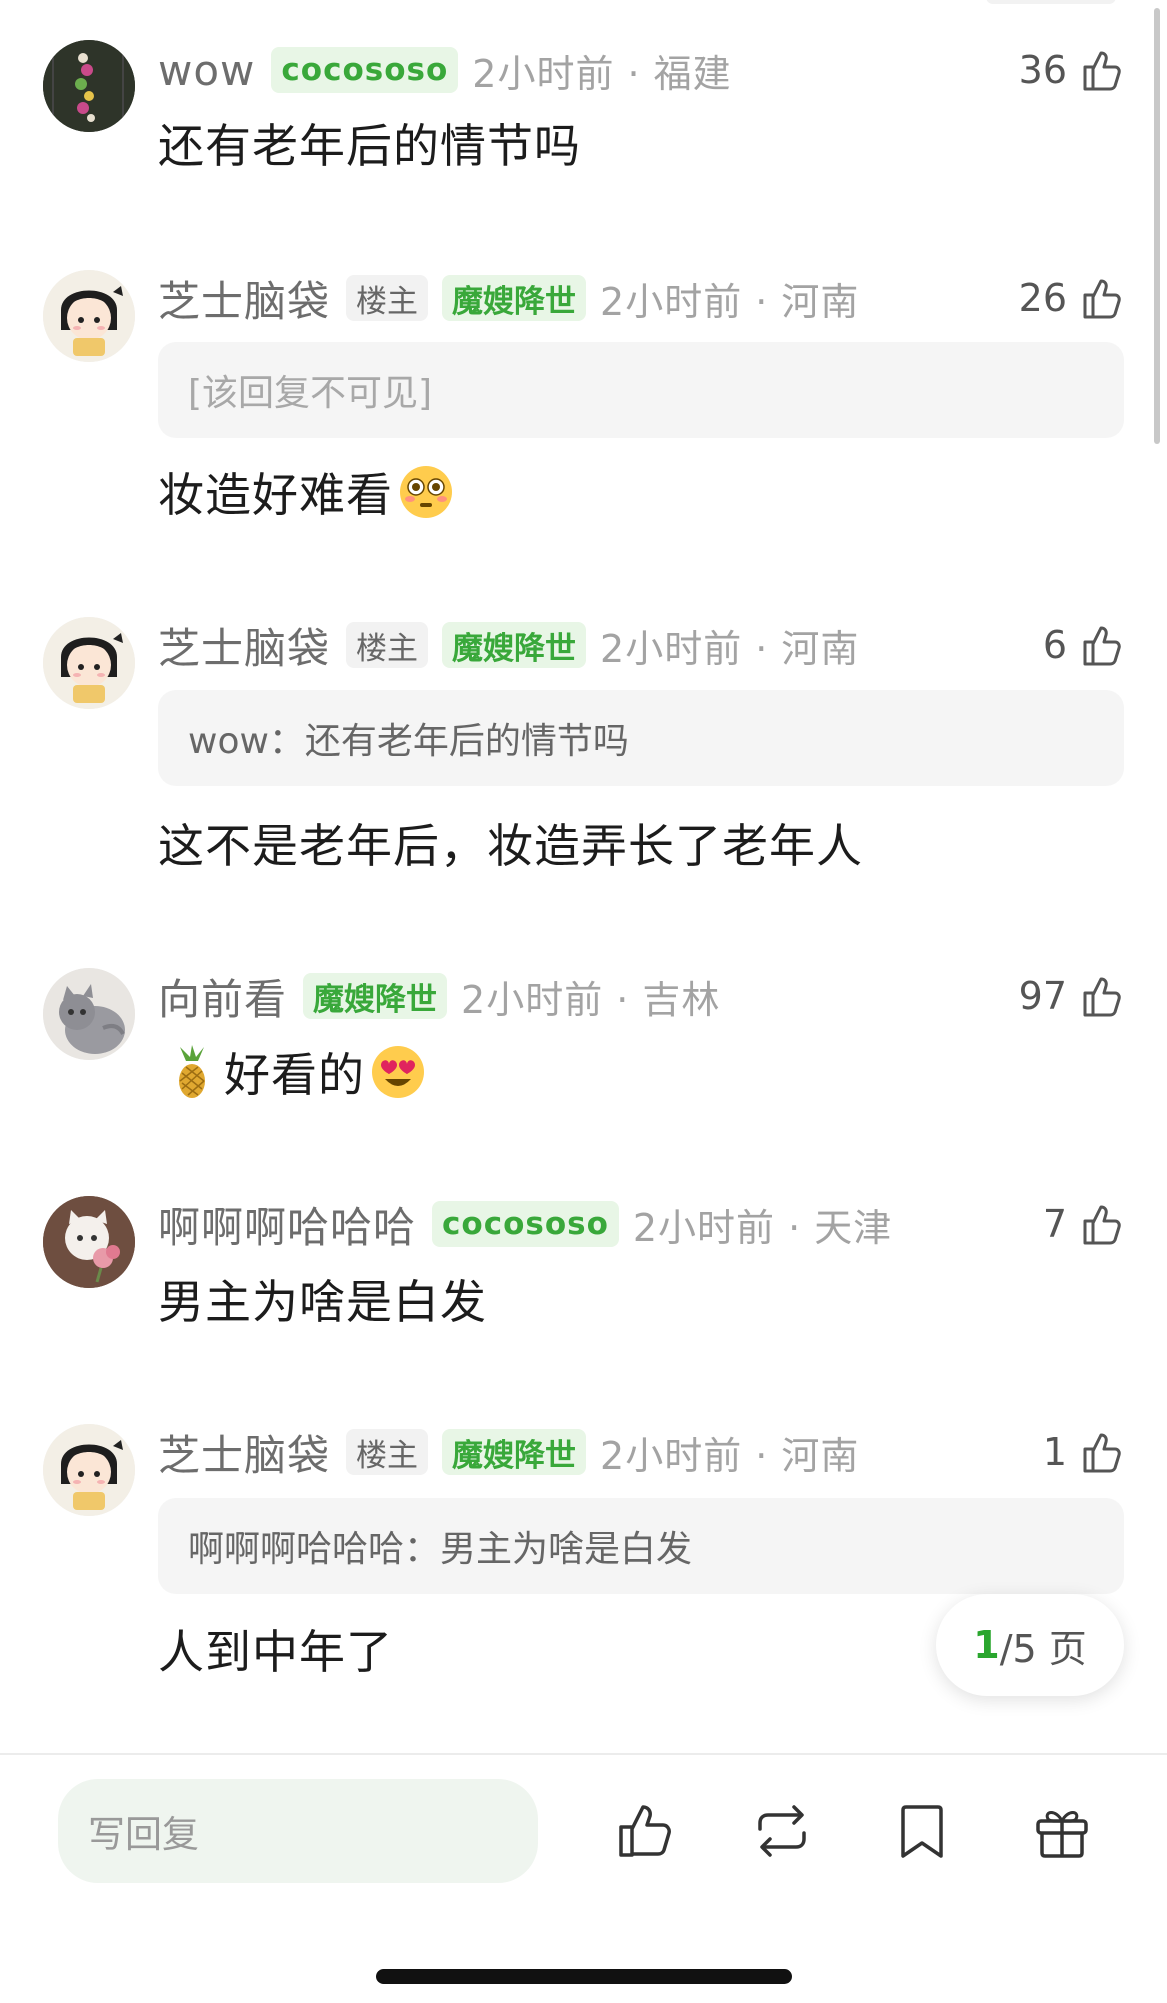 This screenshot has height=2003, width=1167. I want to click on comment-text: 还有老年后的情节吗, so click(369, 143).